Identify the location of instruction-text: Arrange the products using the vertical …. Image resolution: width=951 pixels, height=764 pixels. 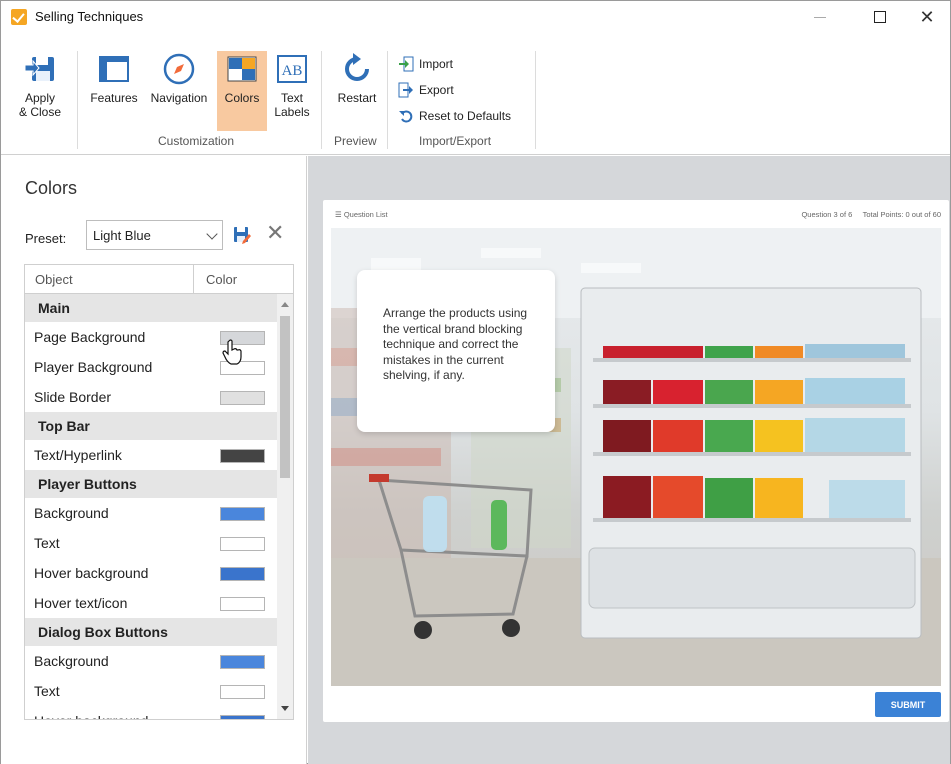
(455, 344).